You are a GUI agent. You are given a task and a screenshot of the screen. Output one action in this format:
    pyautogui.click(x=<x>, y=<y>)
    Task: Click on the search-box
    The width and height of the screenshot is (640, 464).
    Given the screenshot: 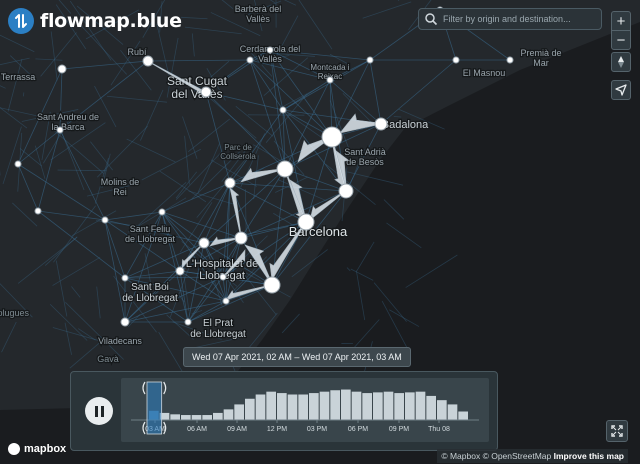 What is the action you would take?
    pyautogui.click(x=510, y=19)
    